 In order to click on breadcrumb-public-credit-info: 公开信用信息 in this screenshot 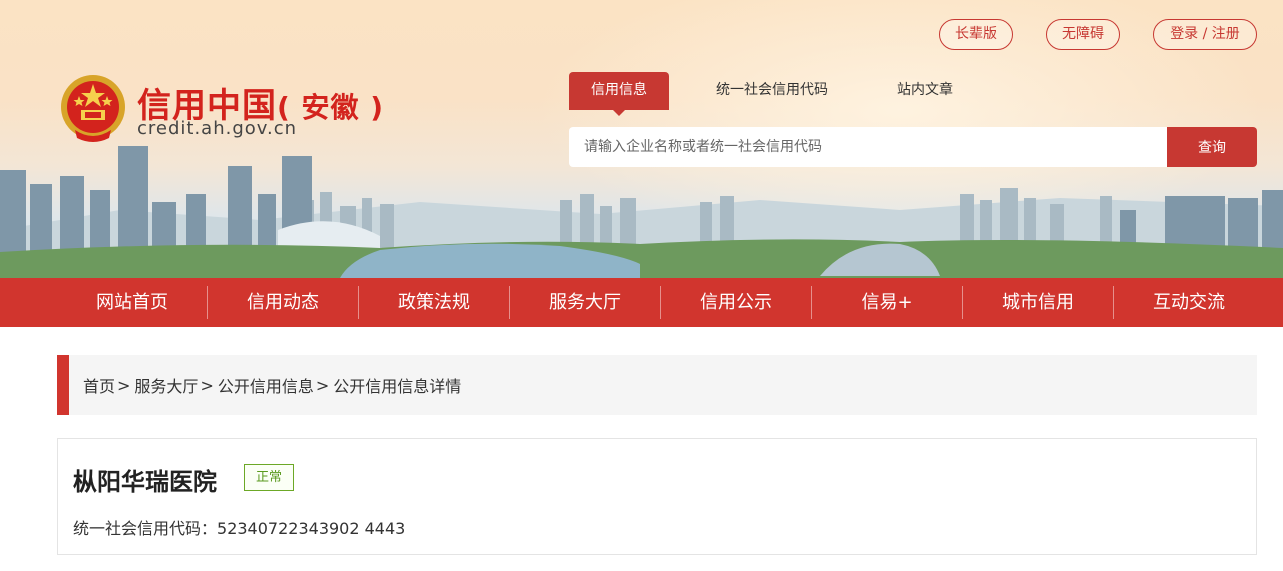, I will do `click(266, 385)`.